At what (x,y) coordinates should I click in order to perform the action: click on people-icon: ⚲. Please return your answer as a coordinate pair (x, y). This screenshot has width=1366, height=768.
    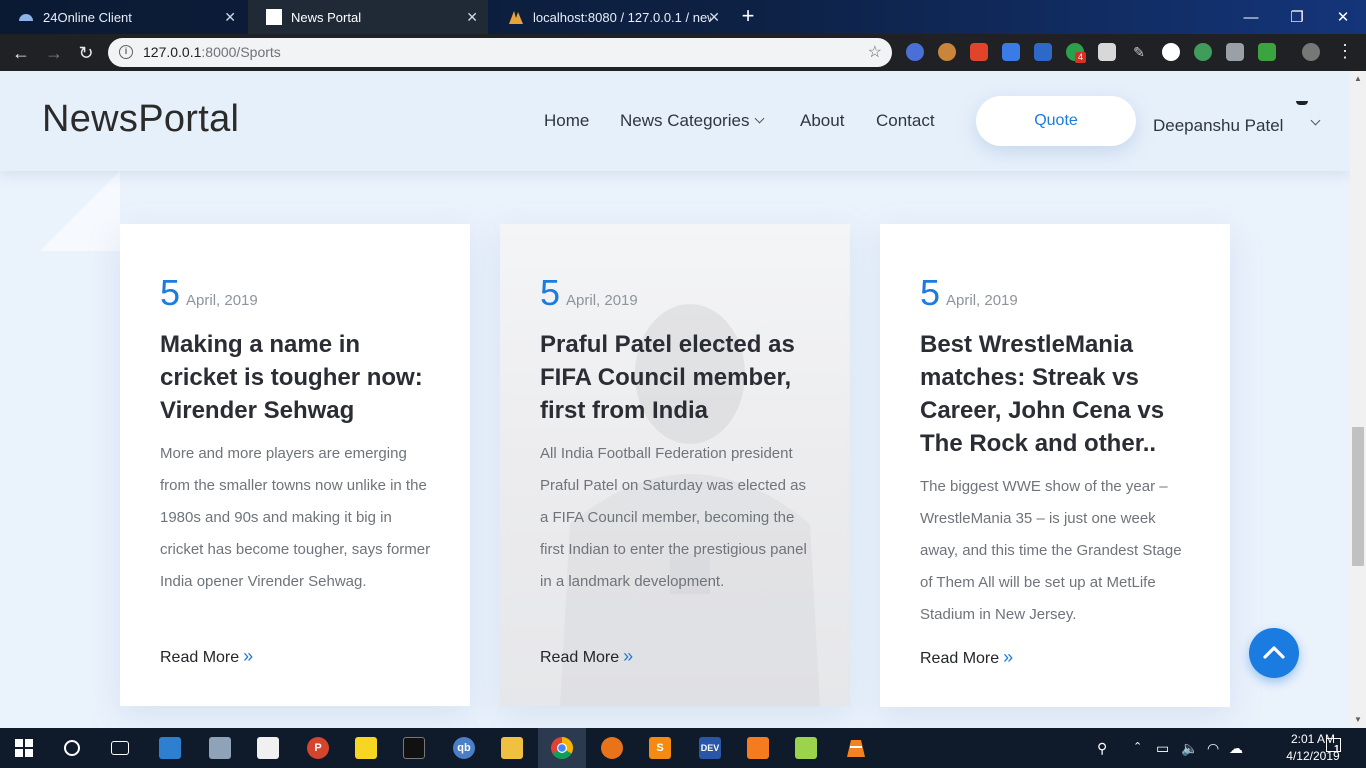
    Looking at the image, I should click on (1102, 748).